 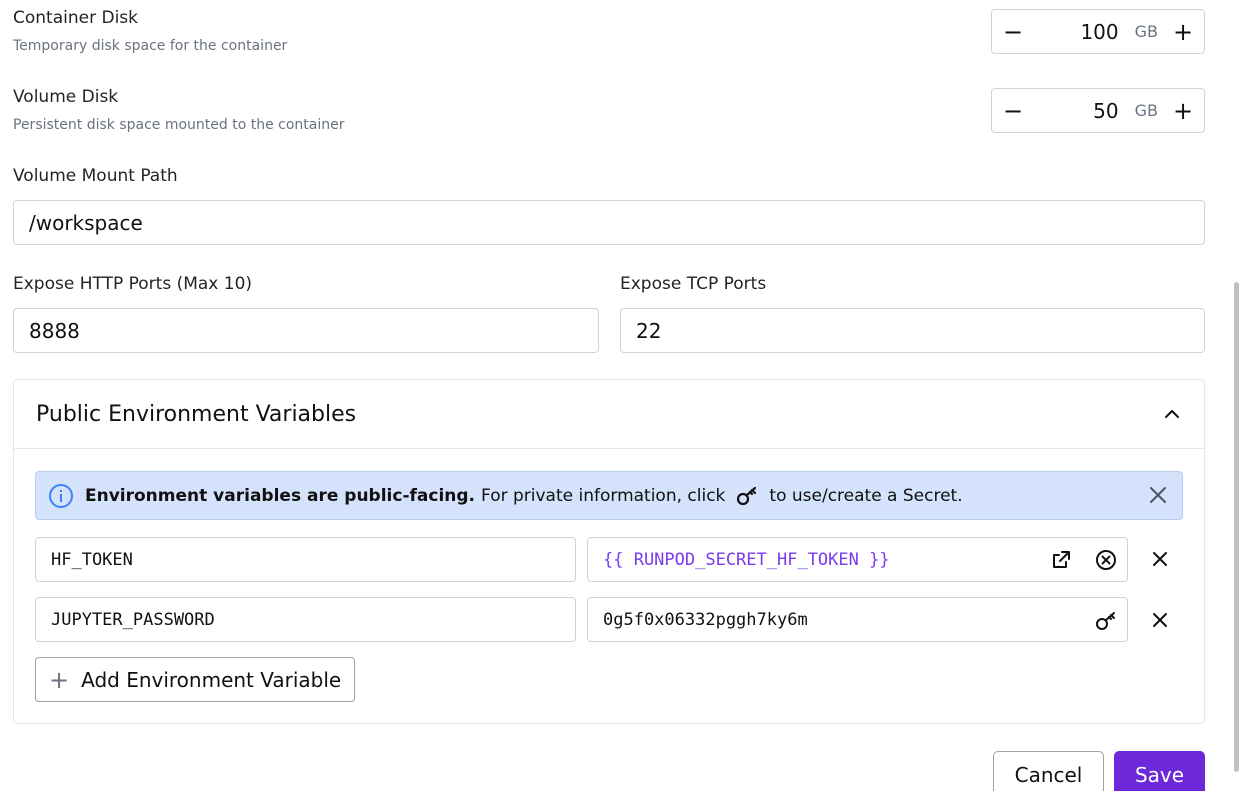 I want to click on info-icon, so click(x=61, y=495).